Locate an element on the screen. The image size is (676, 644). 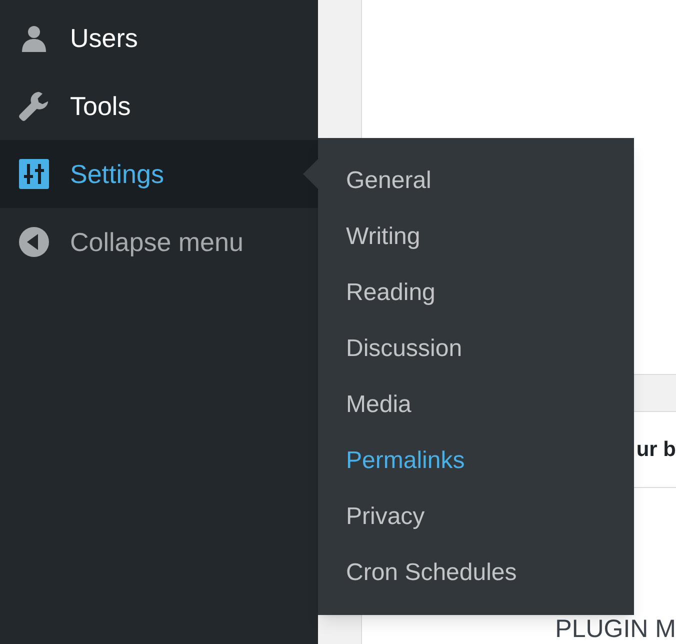
wrench-icon is located at coordinates (34, 106).